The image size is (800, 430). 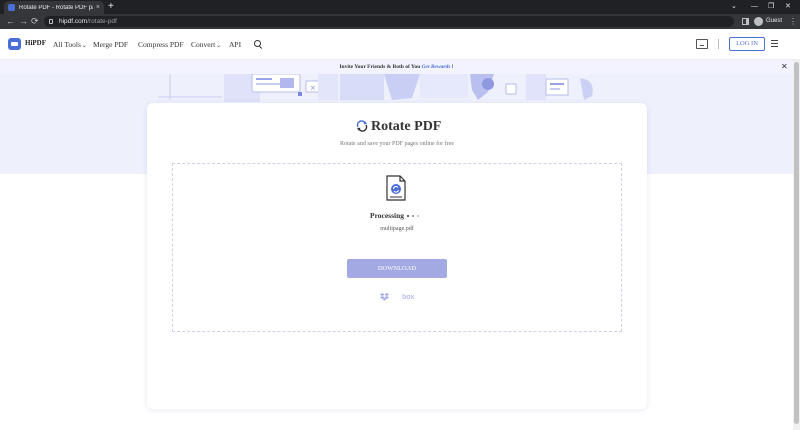 I want to click on download-button: DOWNLOAD, so click(x=397, y=268).